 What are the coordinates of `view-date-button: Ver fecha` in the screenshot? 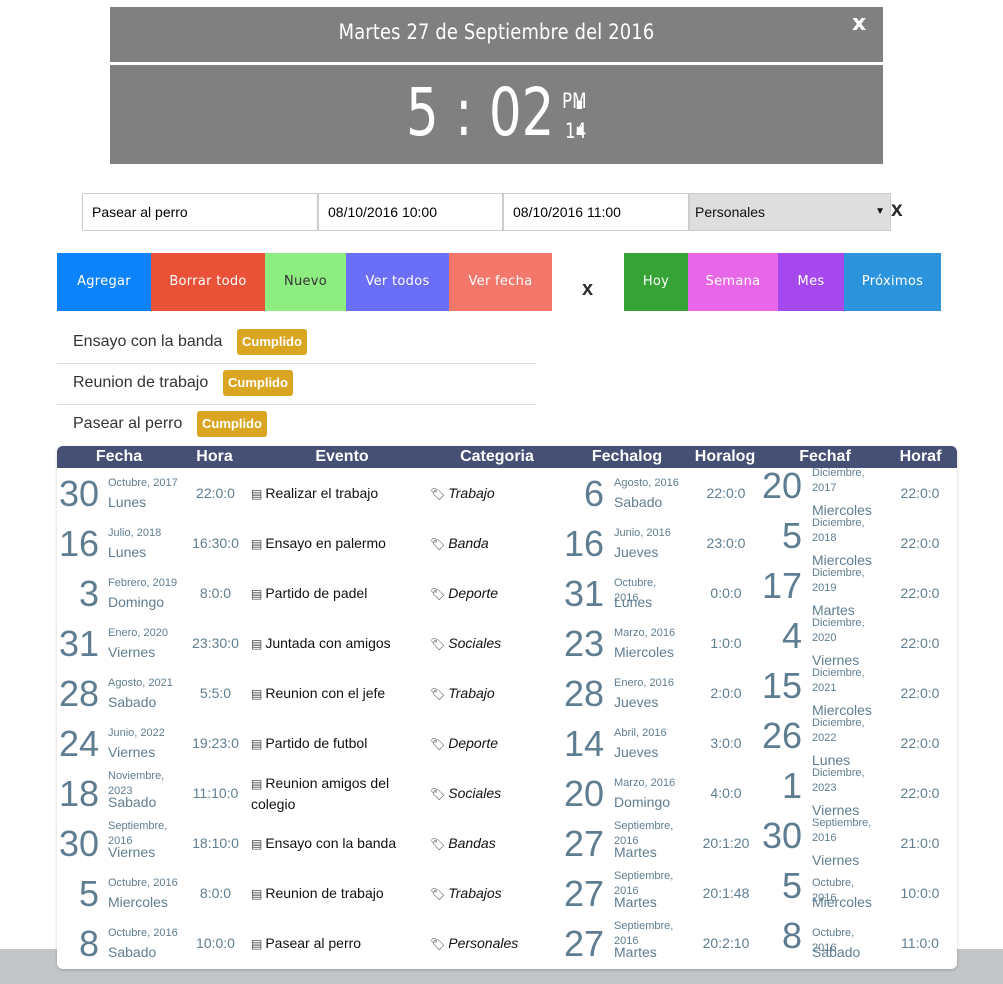 It's located at (500, 282).